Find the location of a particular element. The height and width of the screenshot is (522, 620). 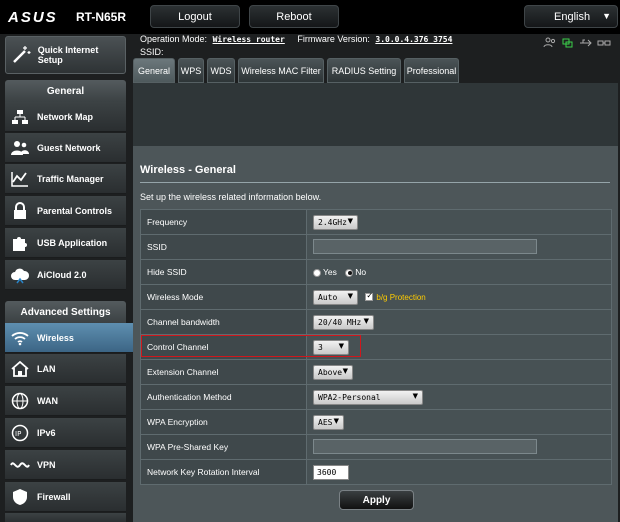

quick-internet-setup-label: Quick Internet Setup is located at coordinates (68, 55).